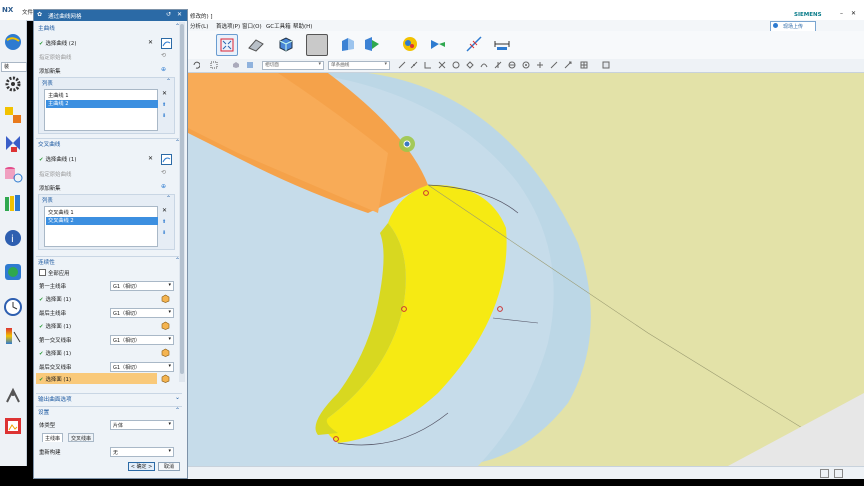 The width and height of the screenshot is (864, 486). Describe the element at coordinates (456, 65) in the screenshot. I see `snap-arc-center-icon` at that location.